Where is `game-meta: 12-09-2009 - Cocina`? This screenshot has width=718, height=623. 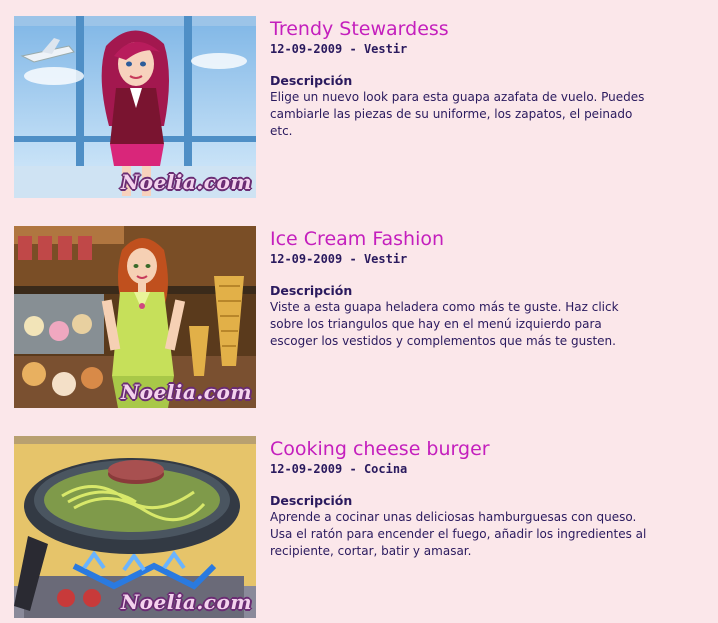 game-meta: 12-09-2009 - Cocina is located at coordinates (494, 469).